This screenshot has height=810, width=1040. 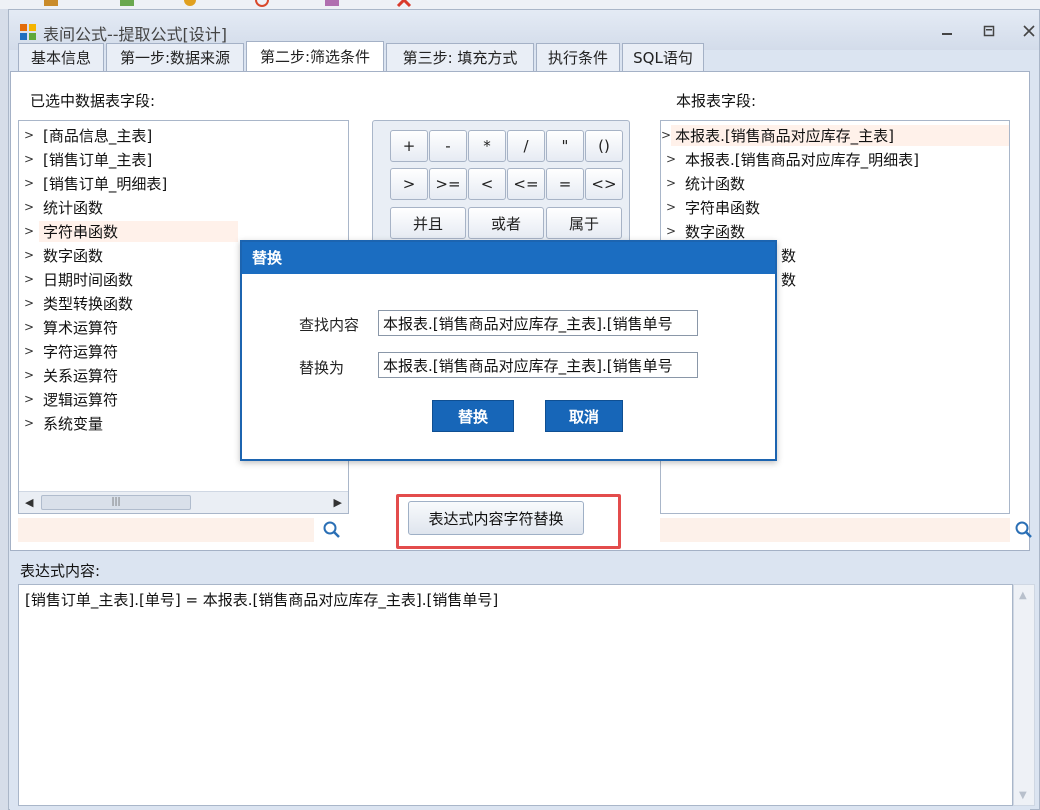 What do you see at coordinates (835, 135) in the screenshot?
I see `tree-item-selected: > 本报表.[销售商品对应库存_主表]` at bounding box center [835, 135].